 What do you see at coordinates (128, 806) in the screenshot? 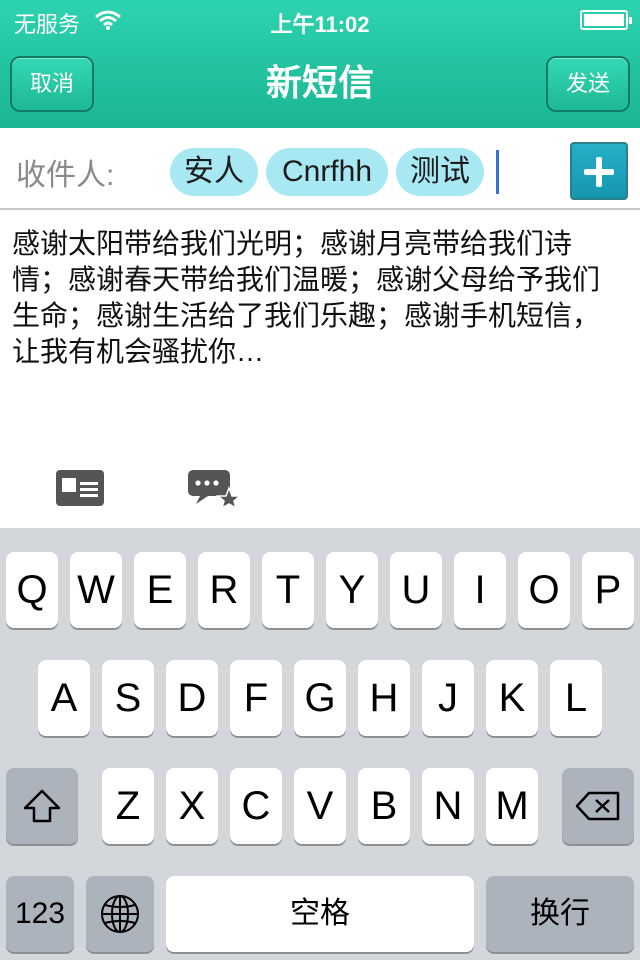
I see `key-z: Z` at bounding box center [128, 806].